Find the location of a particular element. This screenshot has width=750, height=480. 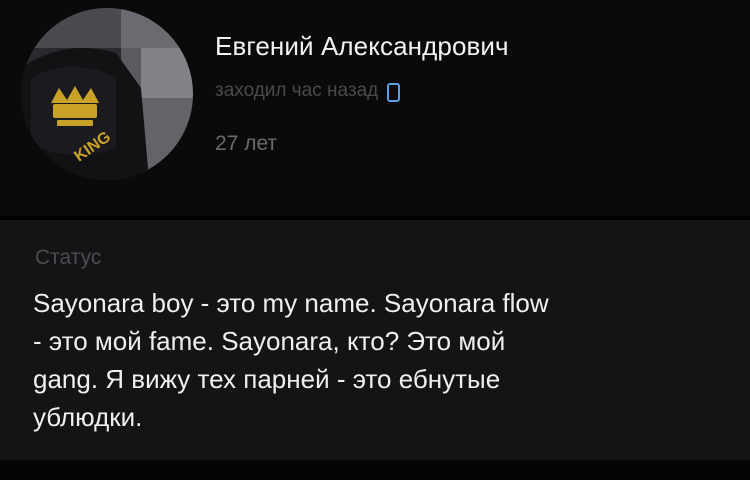

status-line: ублюдки. is located at coordinates (88, 417).